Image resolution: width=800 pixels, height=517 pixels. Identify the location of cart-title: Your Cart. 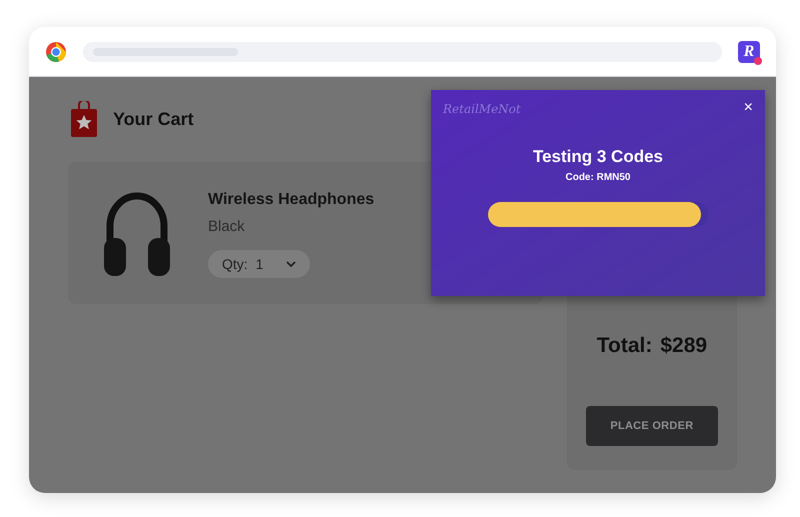
(153, 119).